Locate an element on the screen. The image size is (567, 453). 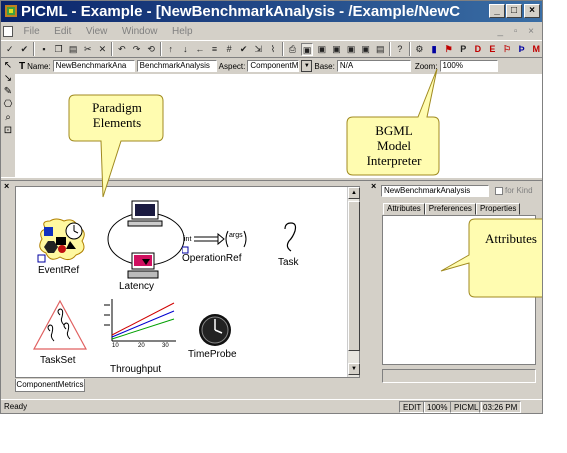
status-text: Ready is located at coordinates (16, 406).